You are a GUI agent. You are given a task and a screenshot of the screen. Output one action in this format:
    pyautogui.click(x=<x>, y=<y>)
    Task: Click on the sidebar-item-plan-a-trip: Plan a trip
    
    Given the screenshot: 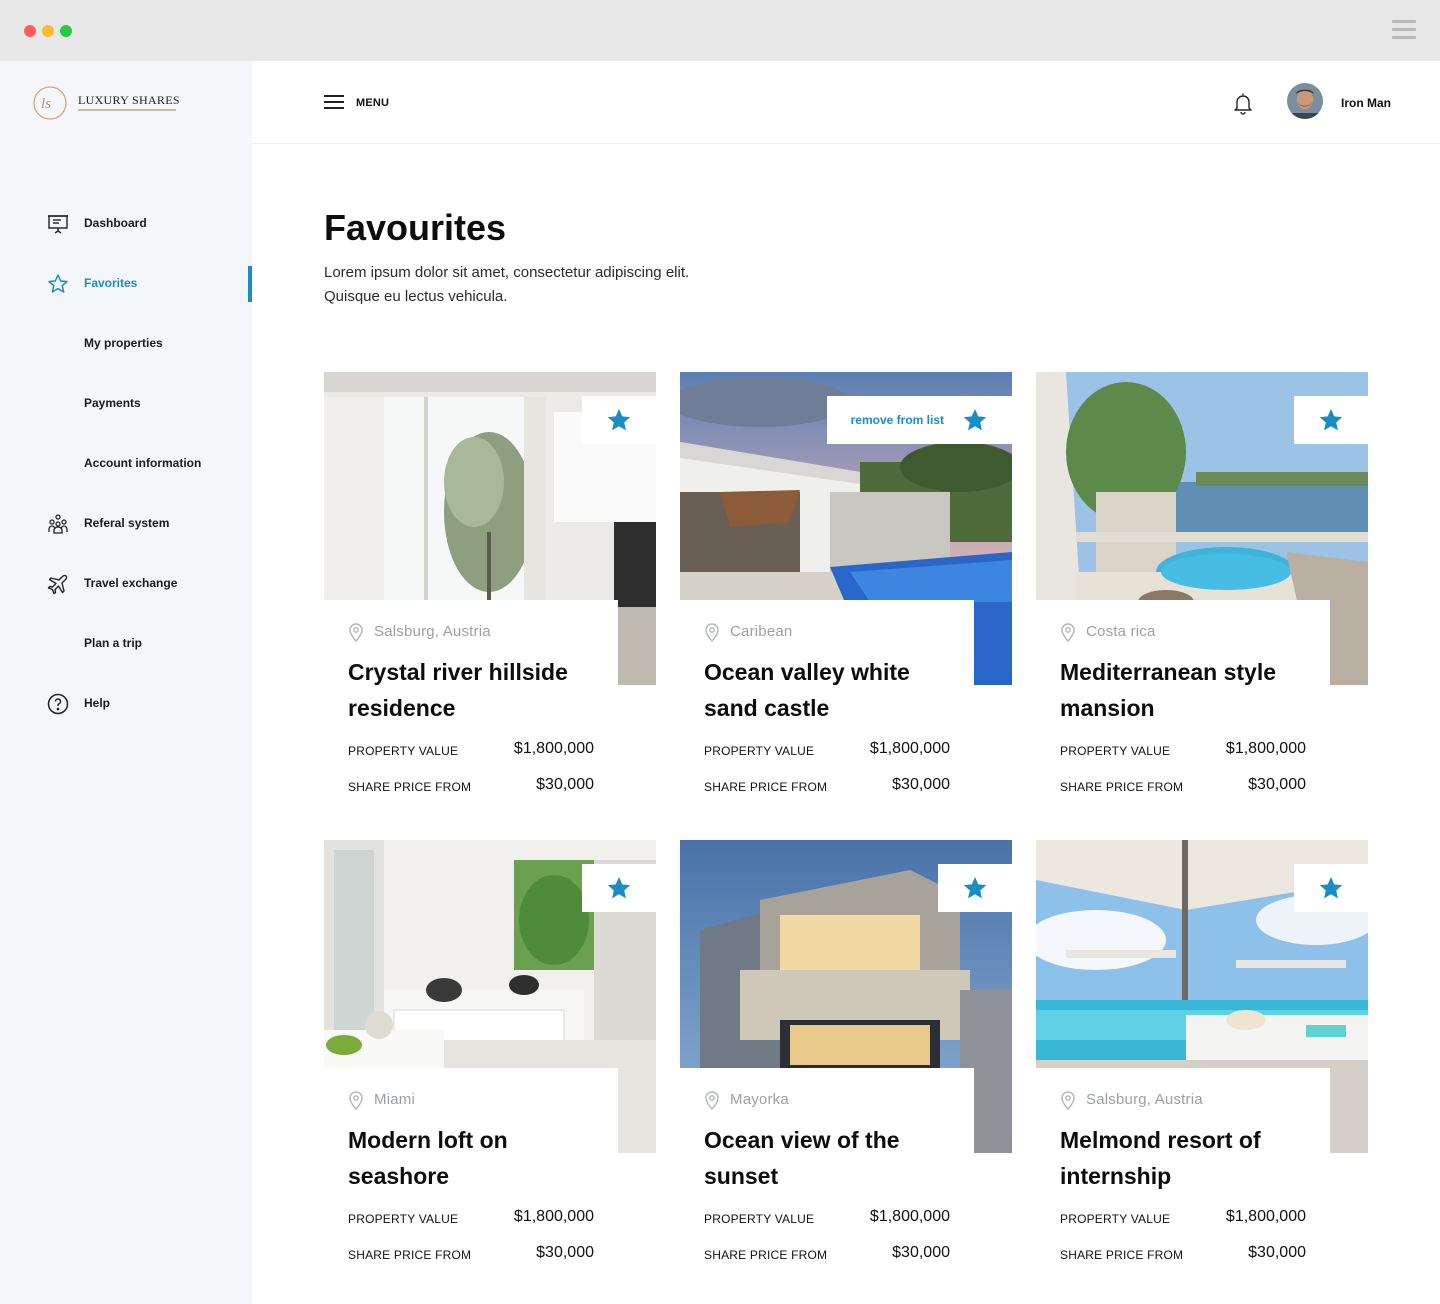 What is the action you would take?
    pyautogui.click(x=126, y=644)
    